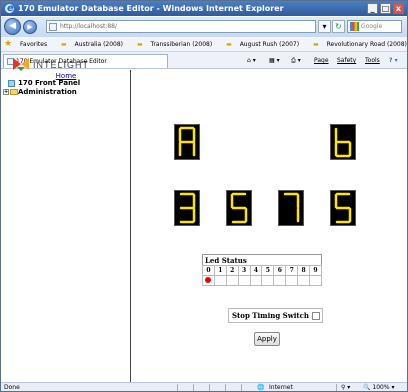 This screenshot has height=392, width=408. What do you see at coordinates (232, 270) in the screenshot?
I see `led-header: 2` at bounding box center [232, 270].